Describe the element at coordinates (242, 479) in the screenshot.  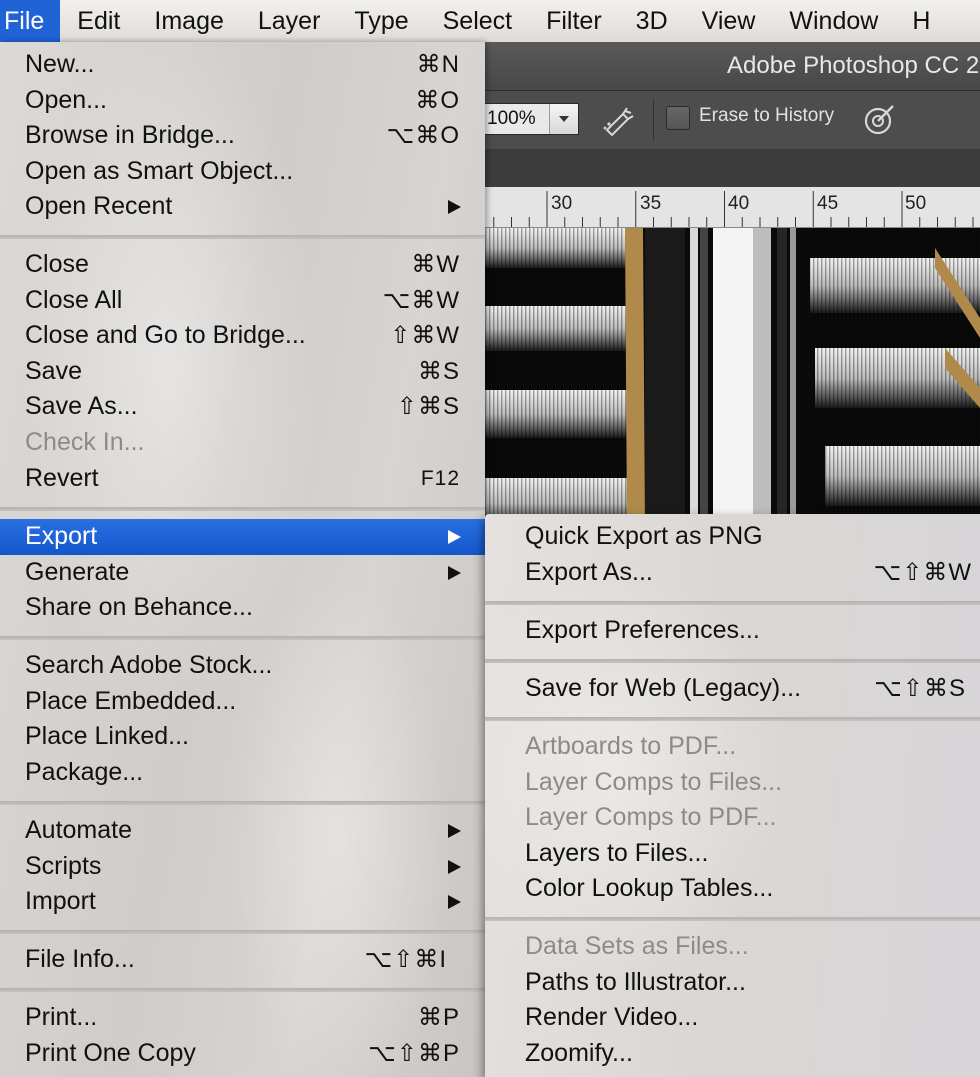
I see `menu-item-revert: Revert F12` at that location.